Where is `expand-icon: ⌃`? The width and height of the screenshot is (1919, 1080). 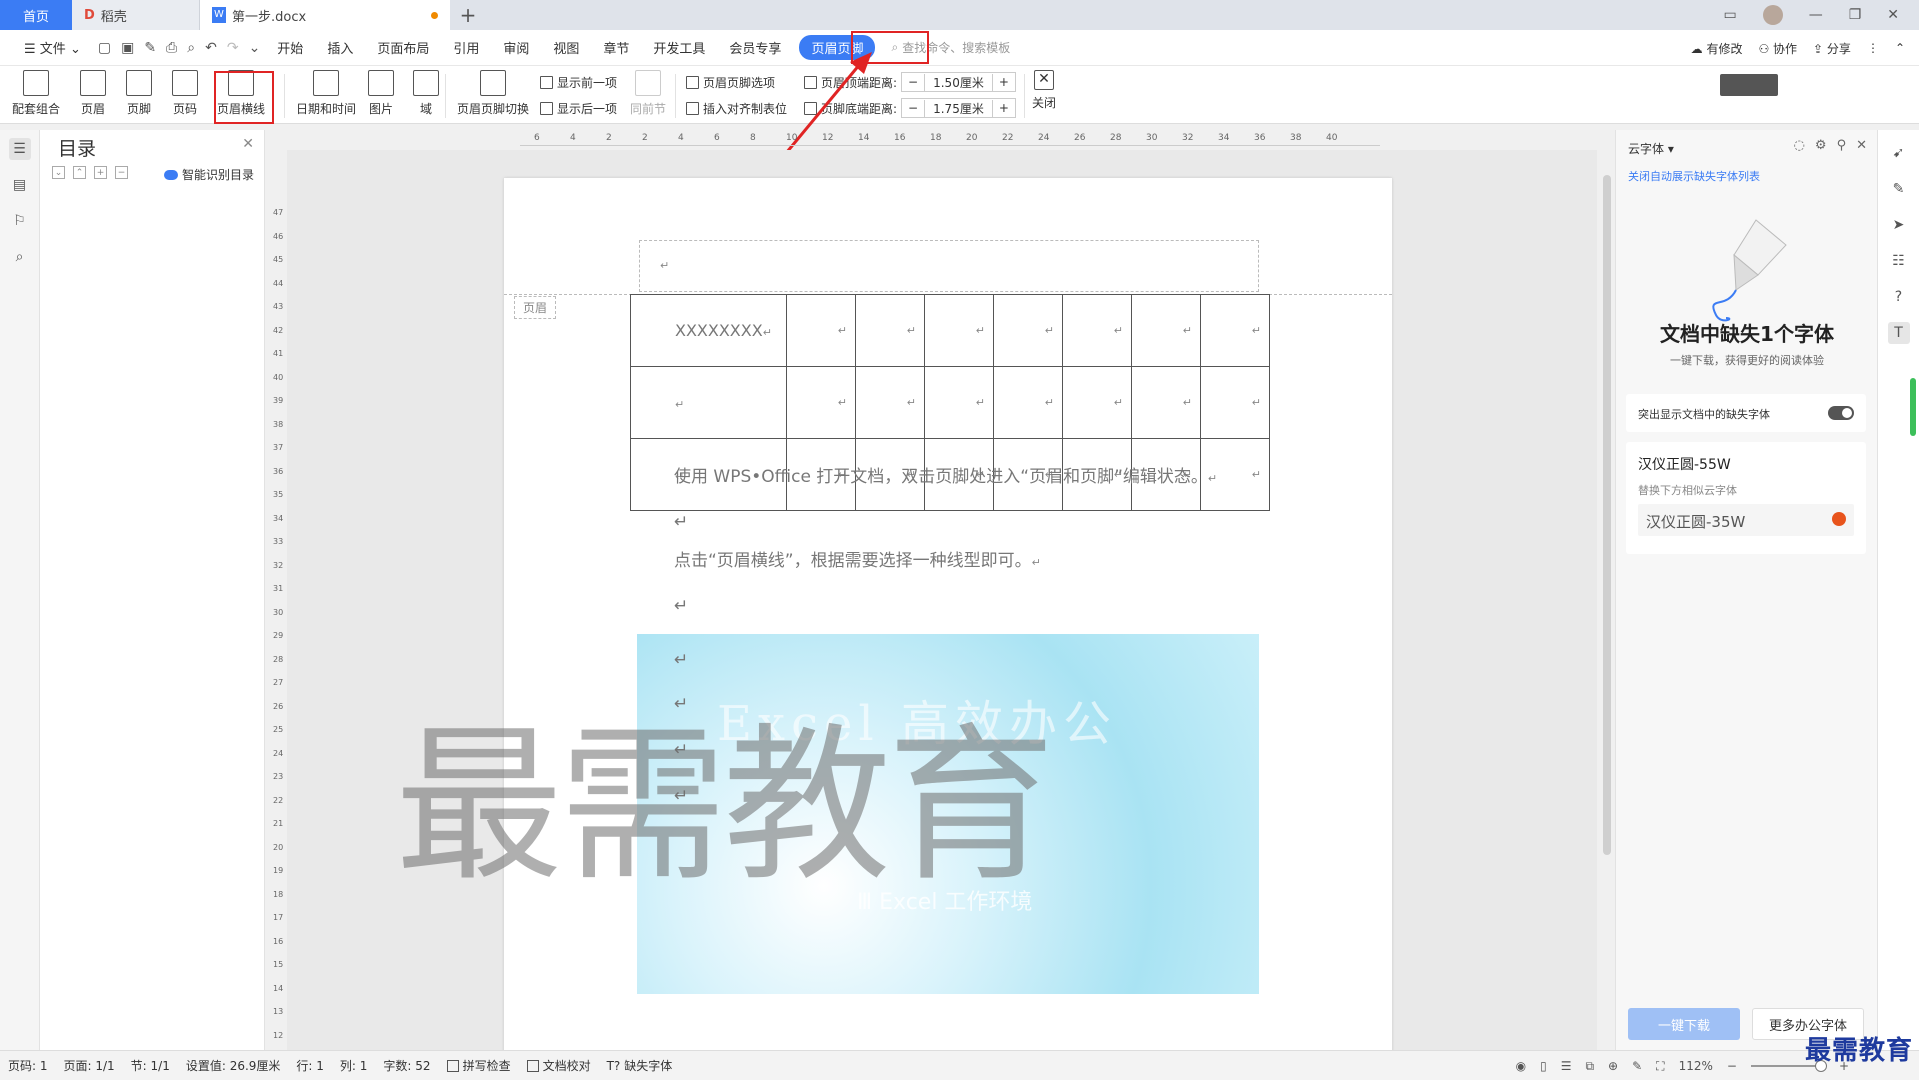
expand-icon: ⌃ is located at coordinates (79, 172).